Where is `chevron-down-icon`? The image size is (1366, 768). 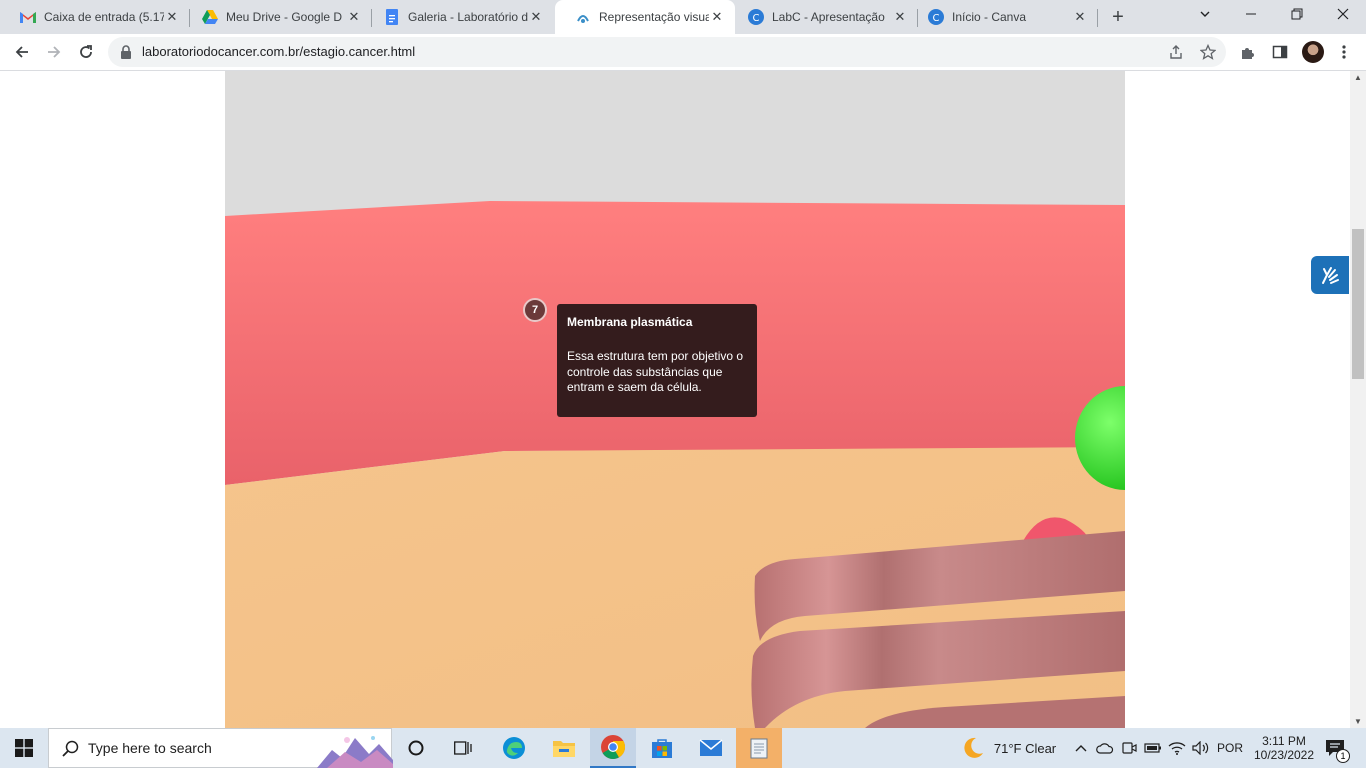 chevron-down-icon is located at coordinates (1205, 14).